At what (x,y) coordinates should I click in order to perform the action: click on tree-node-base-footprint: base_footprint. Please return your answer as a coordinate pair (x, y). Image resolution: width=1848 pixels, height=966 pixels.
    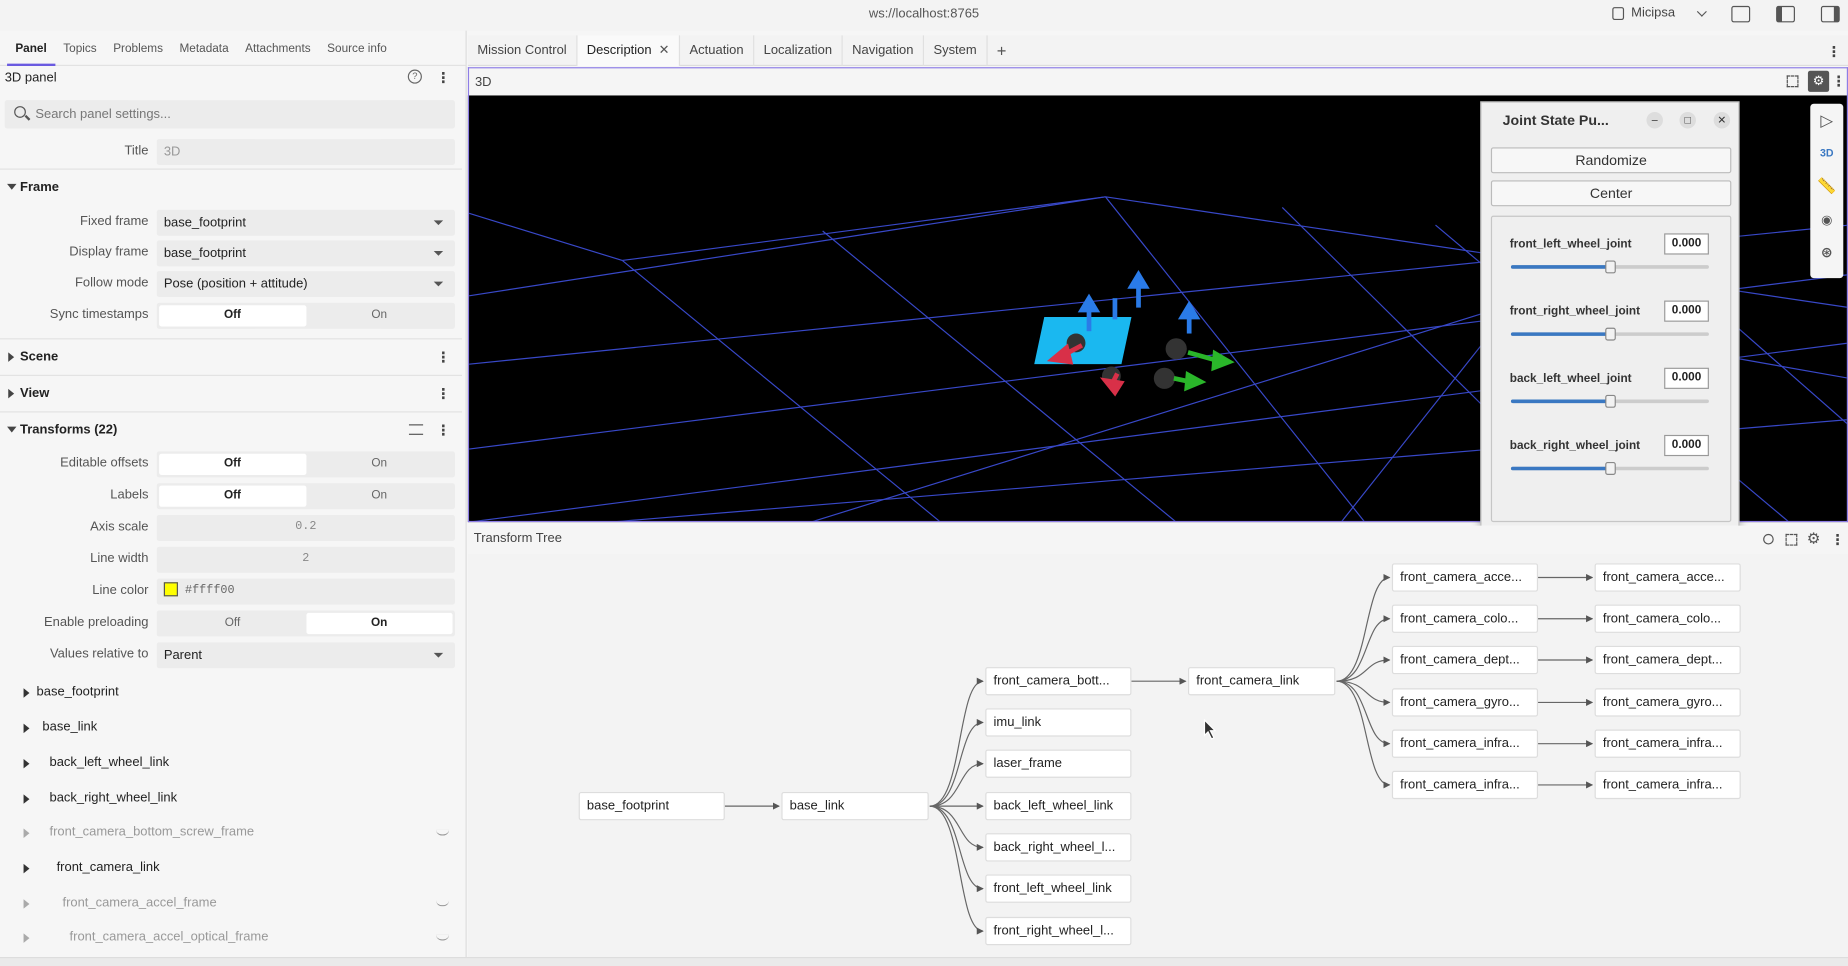
    Looking at the image, I should click on (651, 806).